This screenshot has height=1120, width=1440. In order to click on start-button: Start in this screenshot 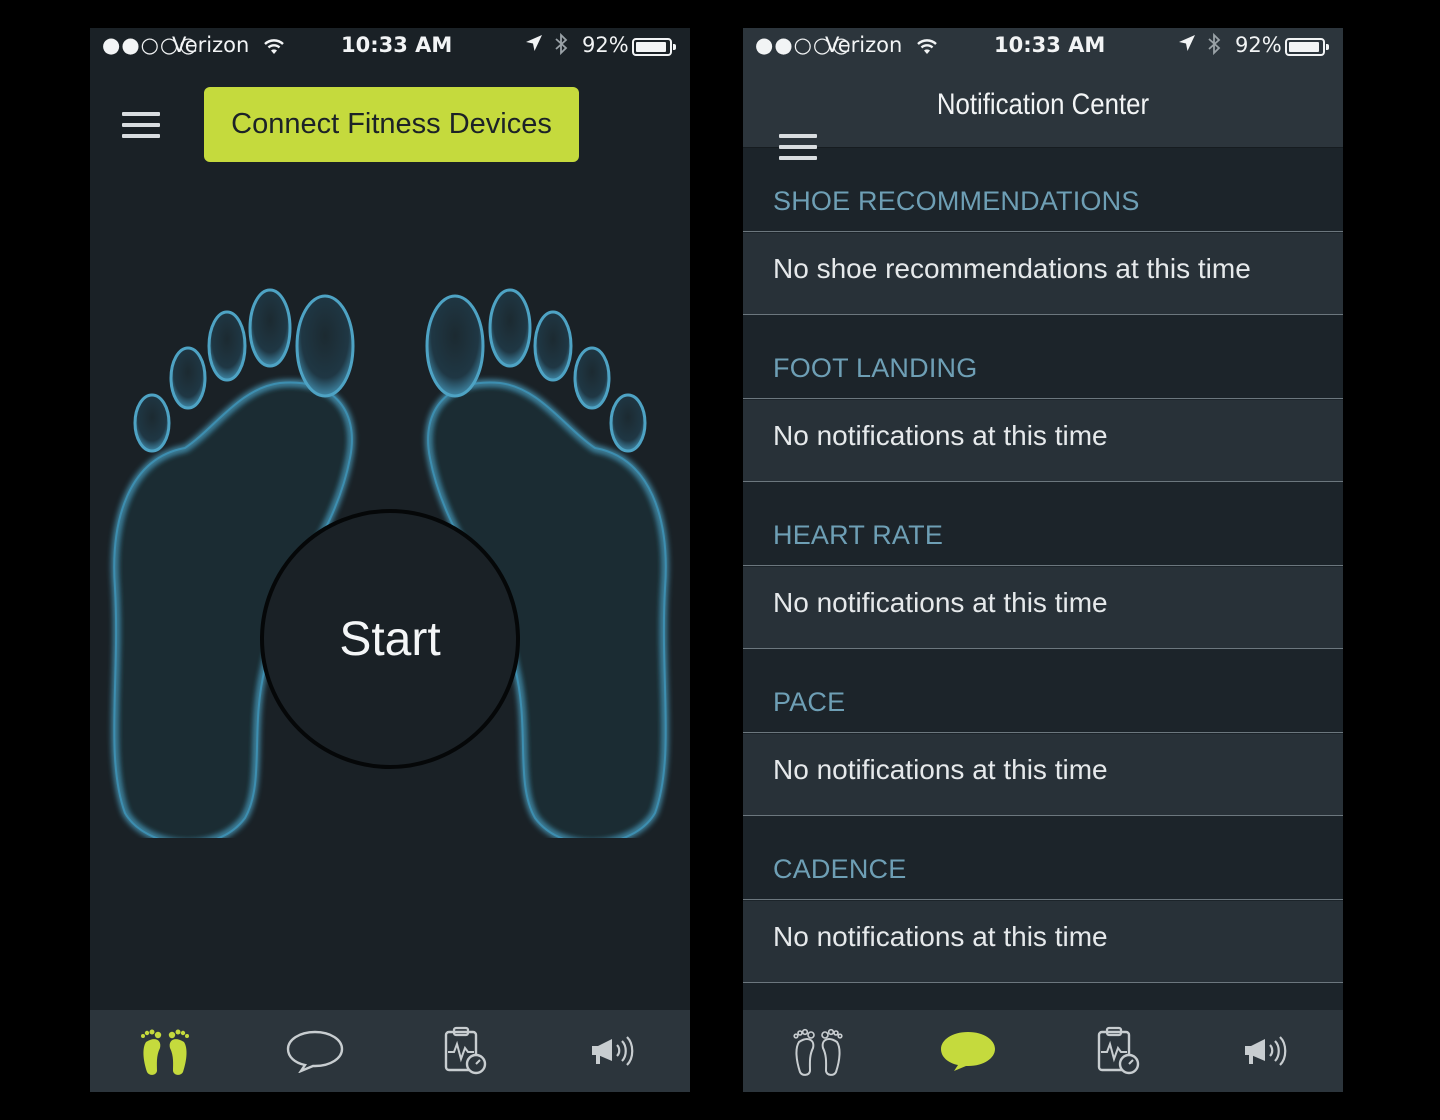, I will do `click(390, 639)`.